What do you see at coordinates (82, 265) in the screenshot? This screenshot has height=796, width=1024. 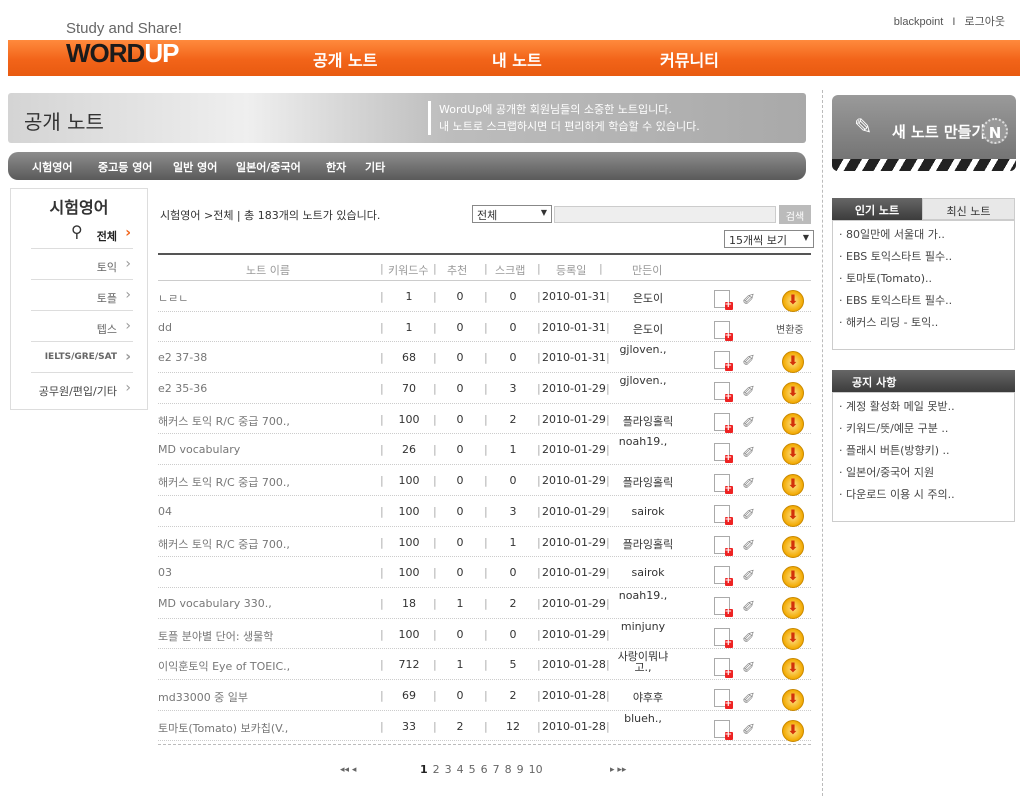 I see `sidebar-item-toeic: 토익 ›` at bounding box center [82, 265].